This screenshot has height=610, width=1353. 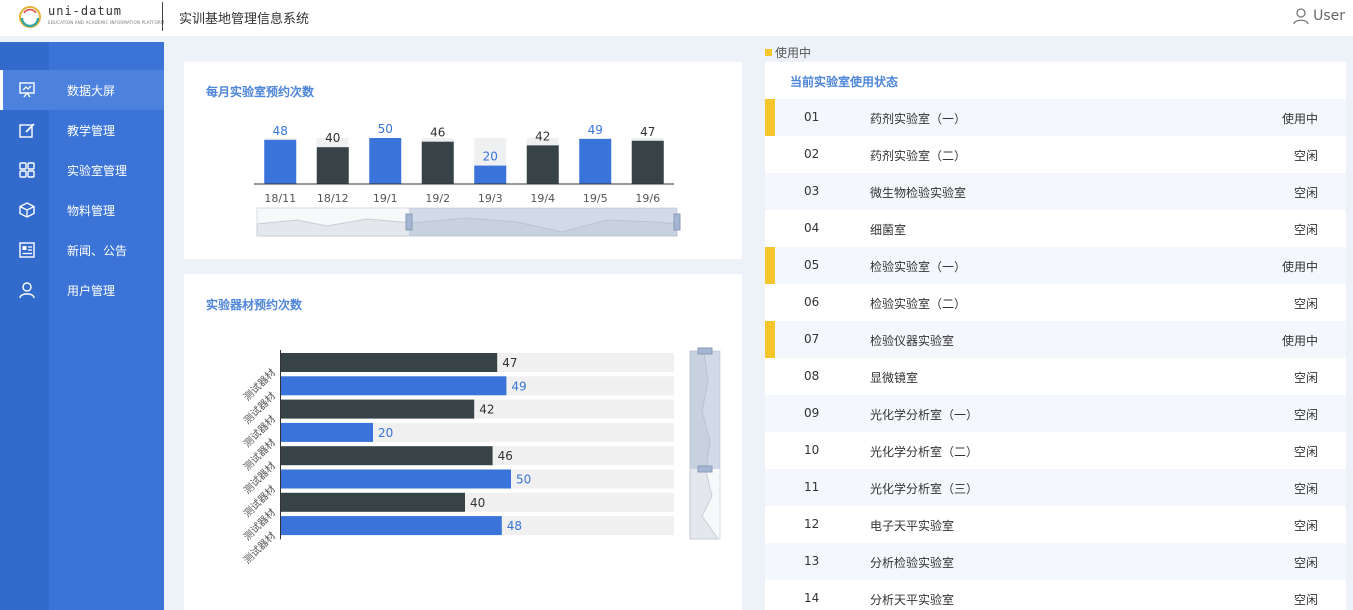 I want to click on lab-number: 04, so click(x=812, y=228).